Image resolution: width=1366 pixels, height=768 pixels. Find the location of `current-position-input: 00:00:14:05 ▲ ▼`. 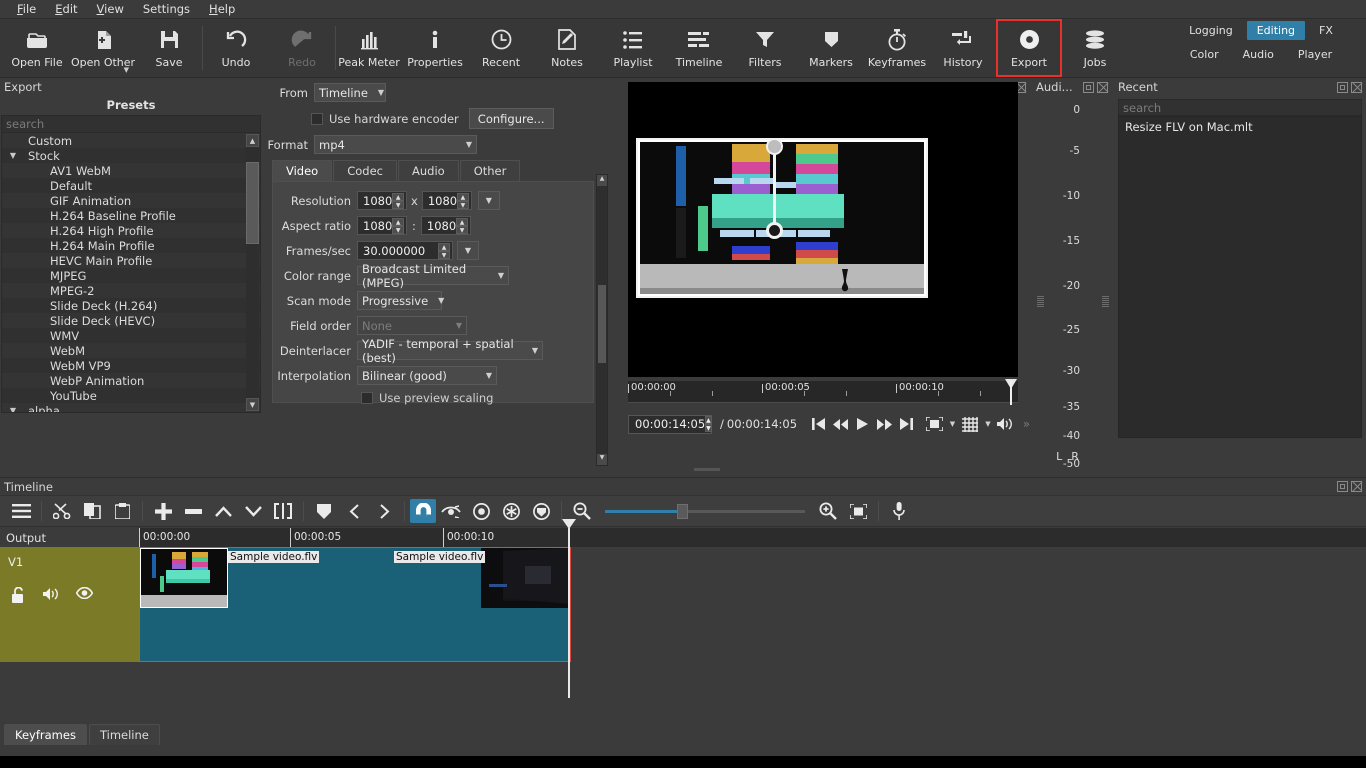

current-position-input: 00:00:14:05 ▲ ▼ is located at coordinates (670, 424).